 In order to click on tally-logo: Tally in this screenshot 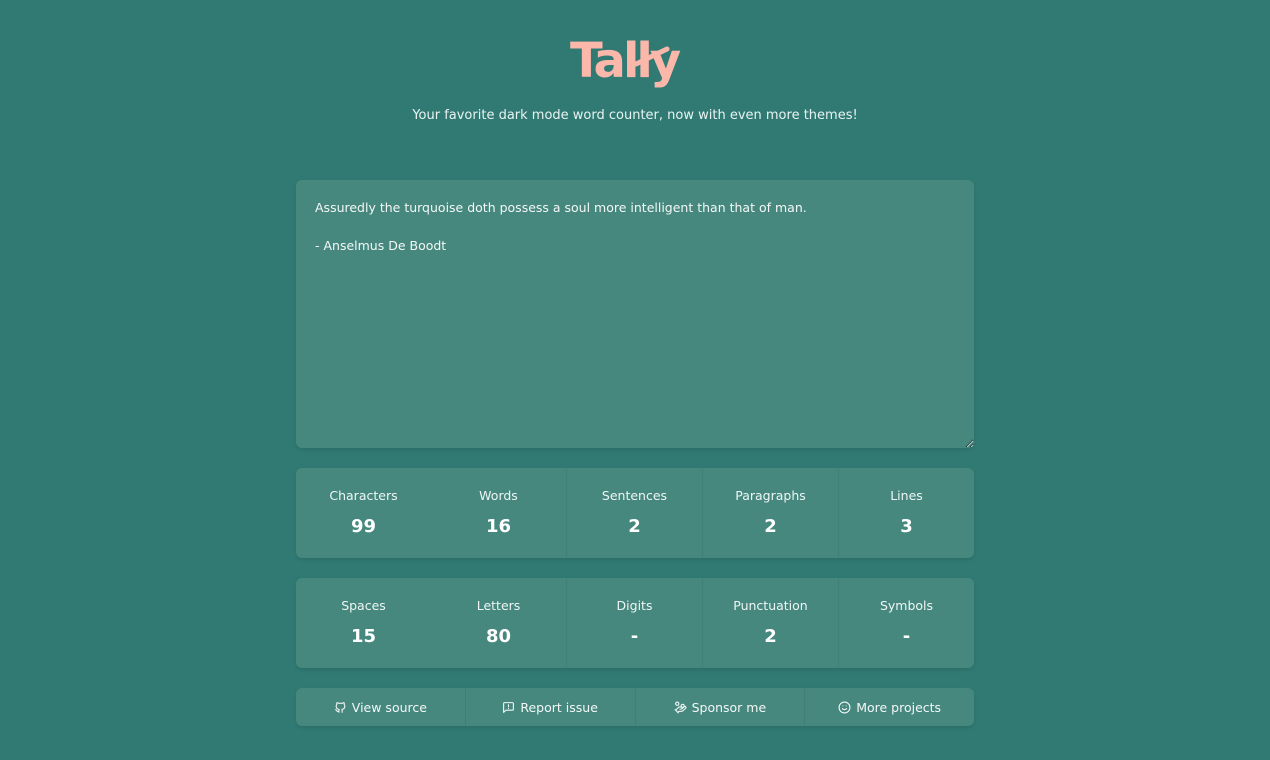, I will do `click(635, 62)`.